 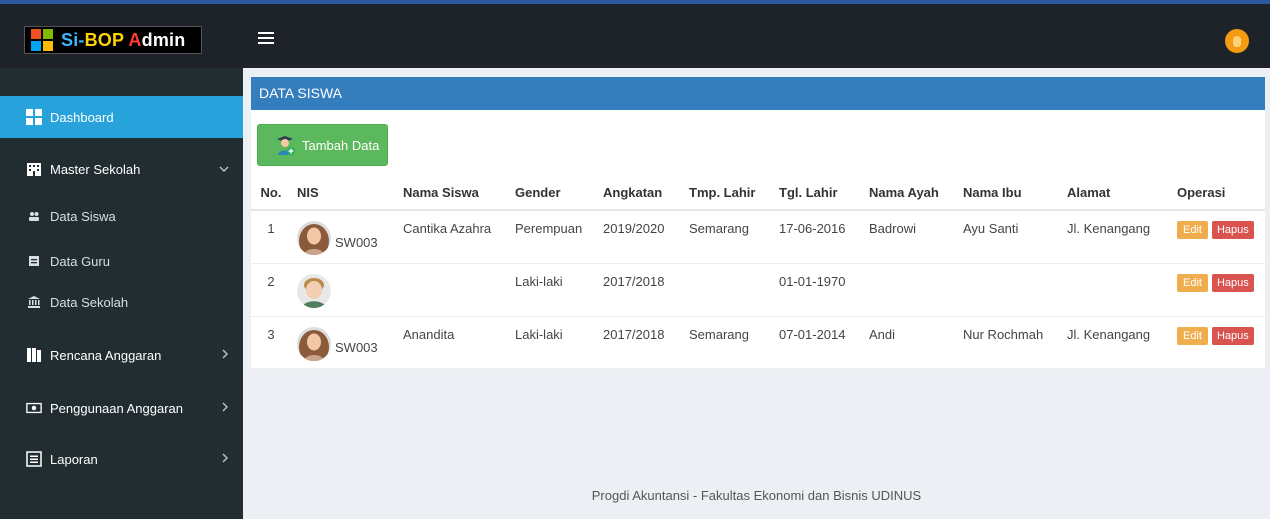 I want to click on logo-area: Si-BOP Admin, so click(x=121, y=36).